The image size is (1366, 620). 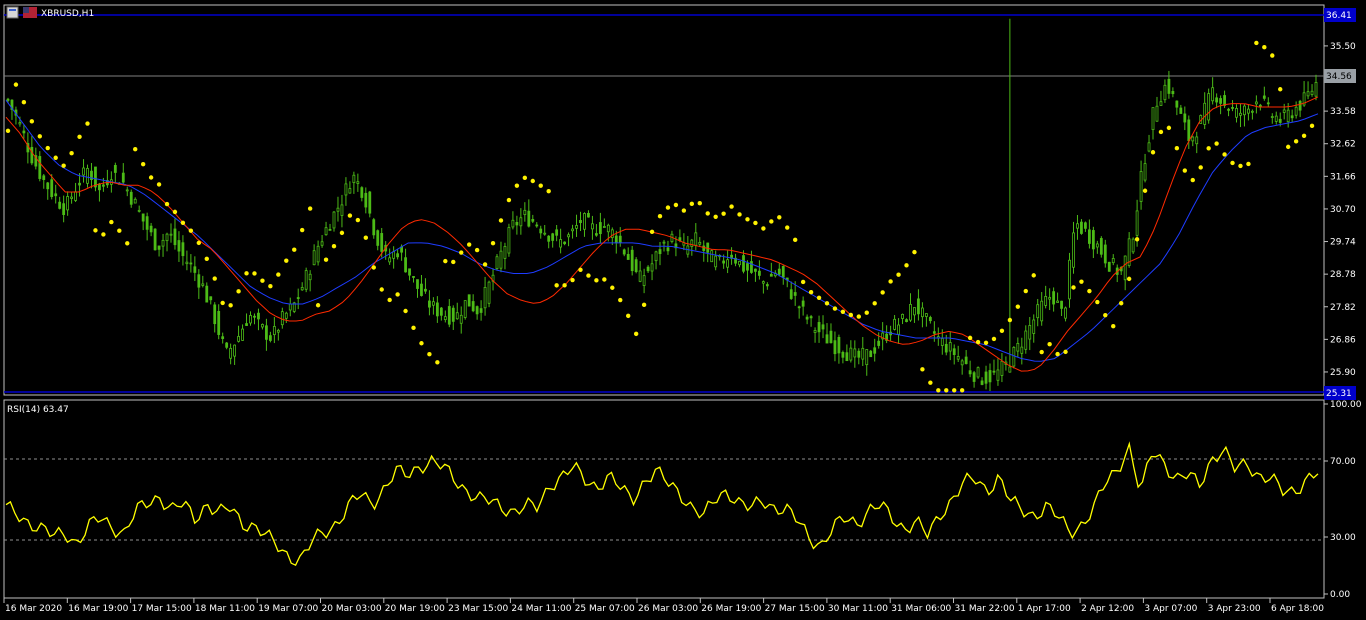 I want to click on time-tick-label: 16 Mar 2020, so click(x=33, y=609).